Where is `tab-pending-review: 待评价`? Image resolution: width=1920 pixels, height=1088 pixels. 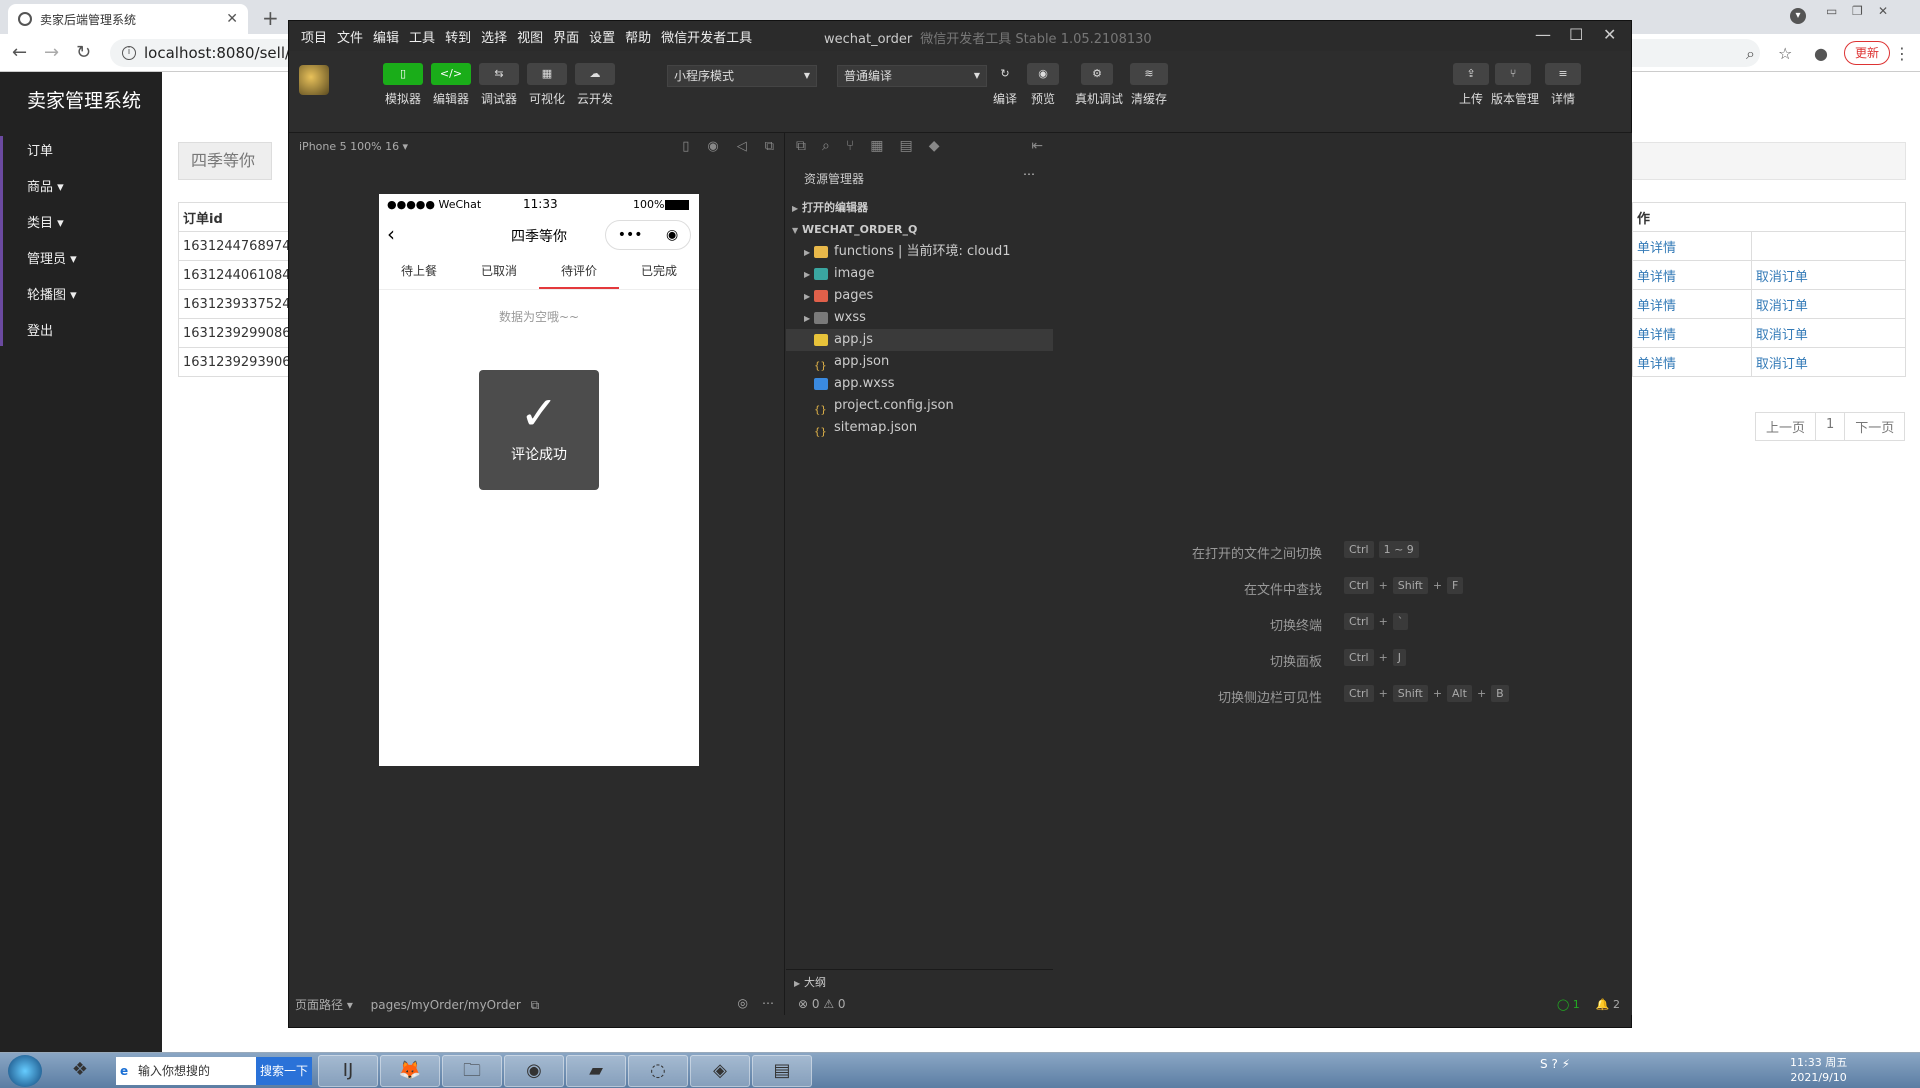
tab-pending-review: 待评价 is located at coordinates (579, 271).